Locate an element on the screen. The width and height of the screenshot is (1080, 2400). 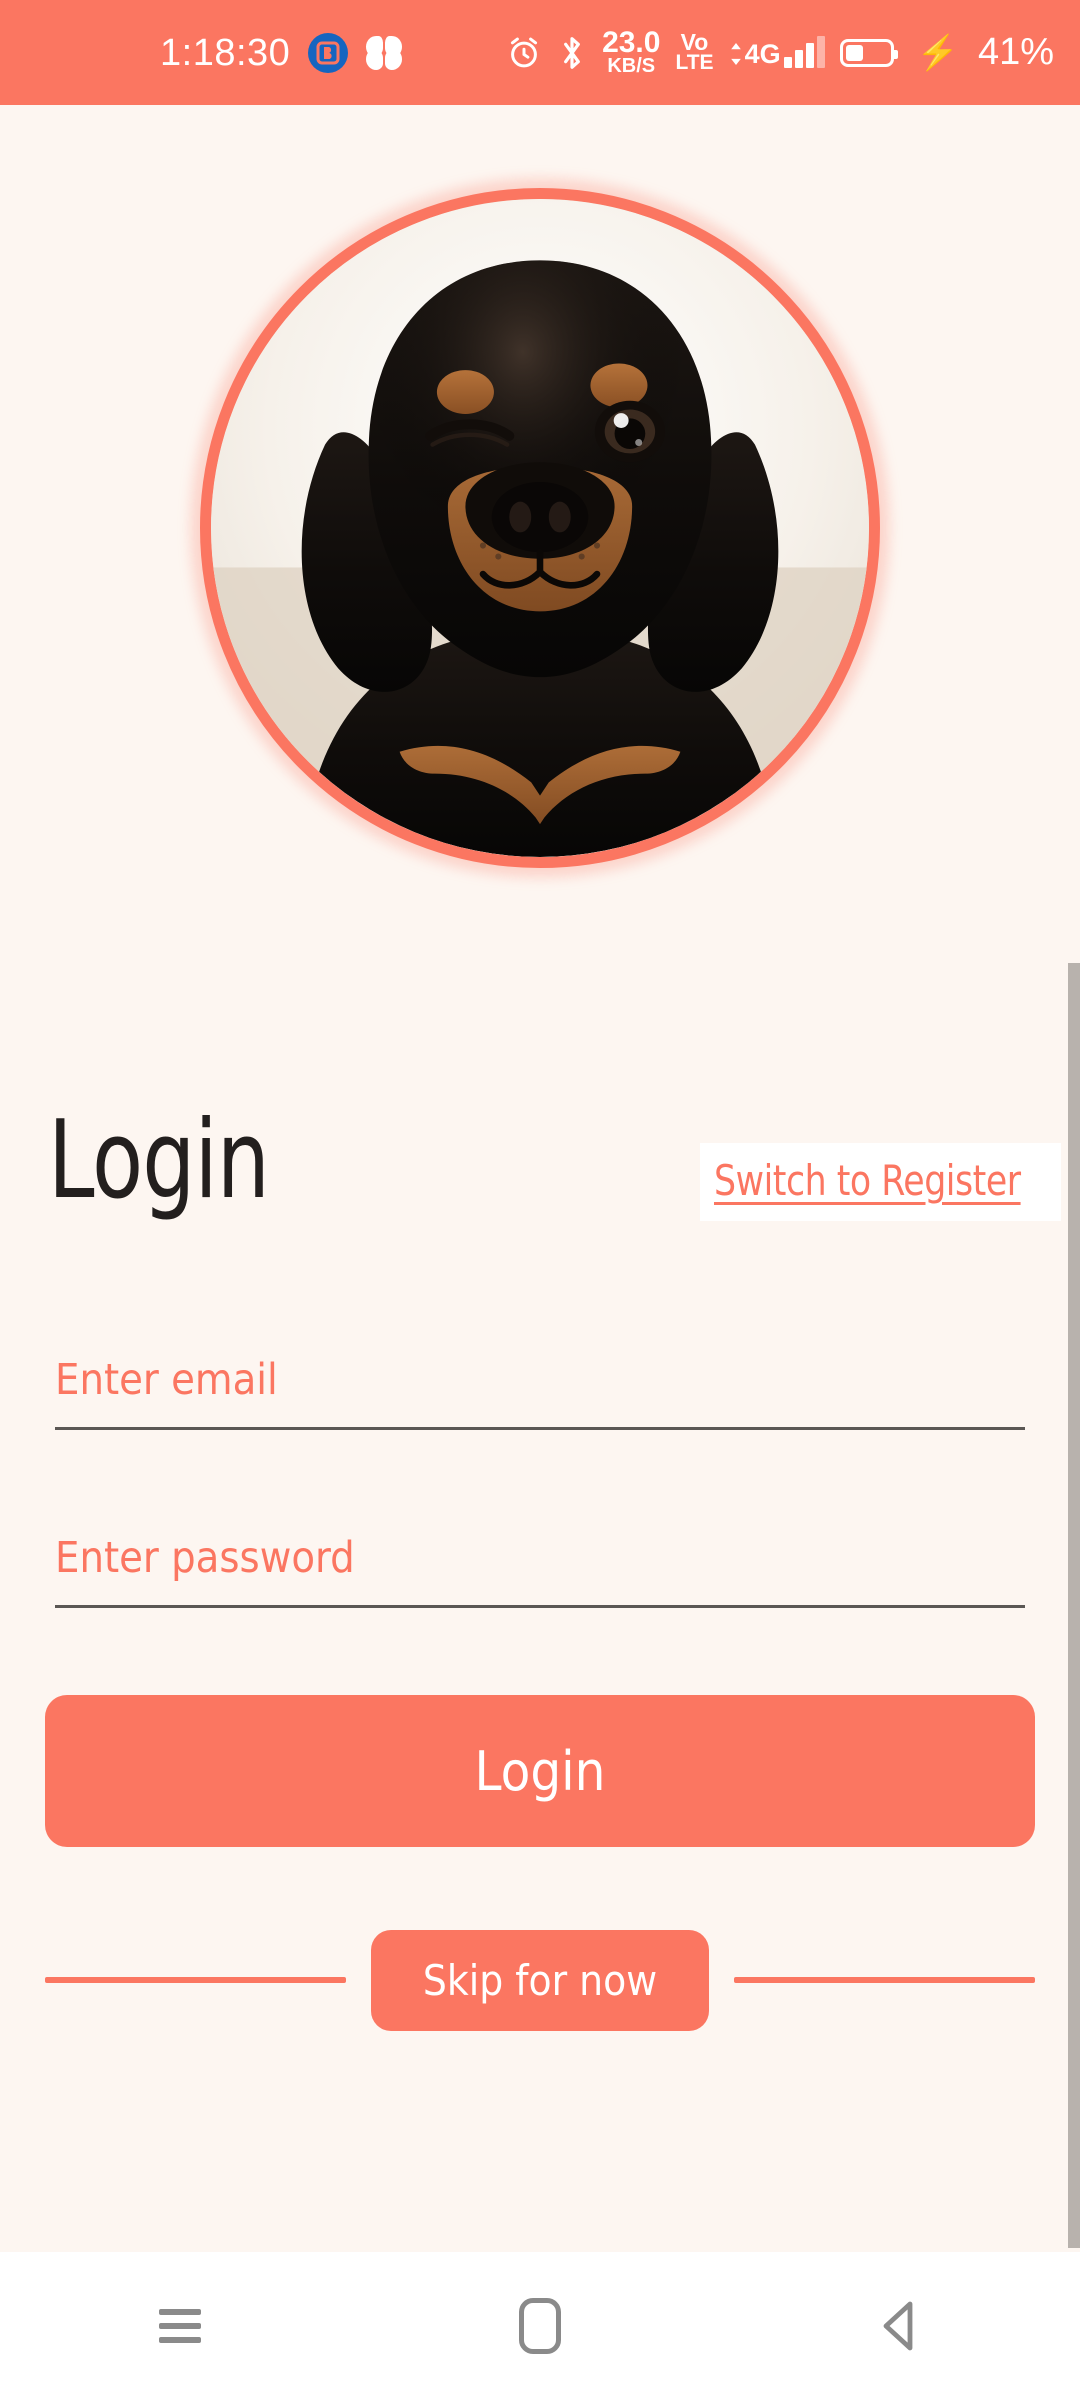
password-field-wrapper is located at coordinates (540, 1570).